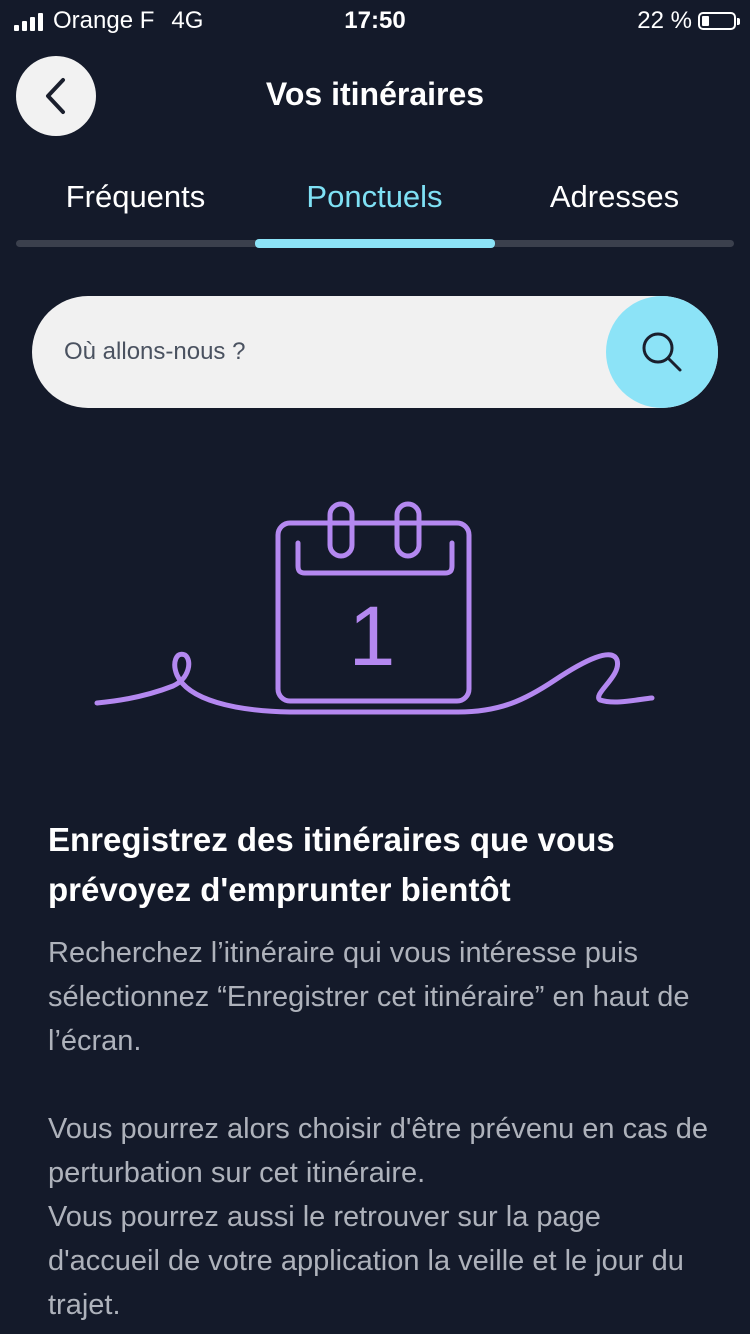 The height and width of the screenshot is (1334, 750). I want to click on tab-bar: Fréquents Ponctuels Adresses, so click(375, 209).